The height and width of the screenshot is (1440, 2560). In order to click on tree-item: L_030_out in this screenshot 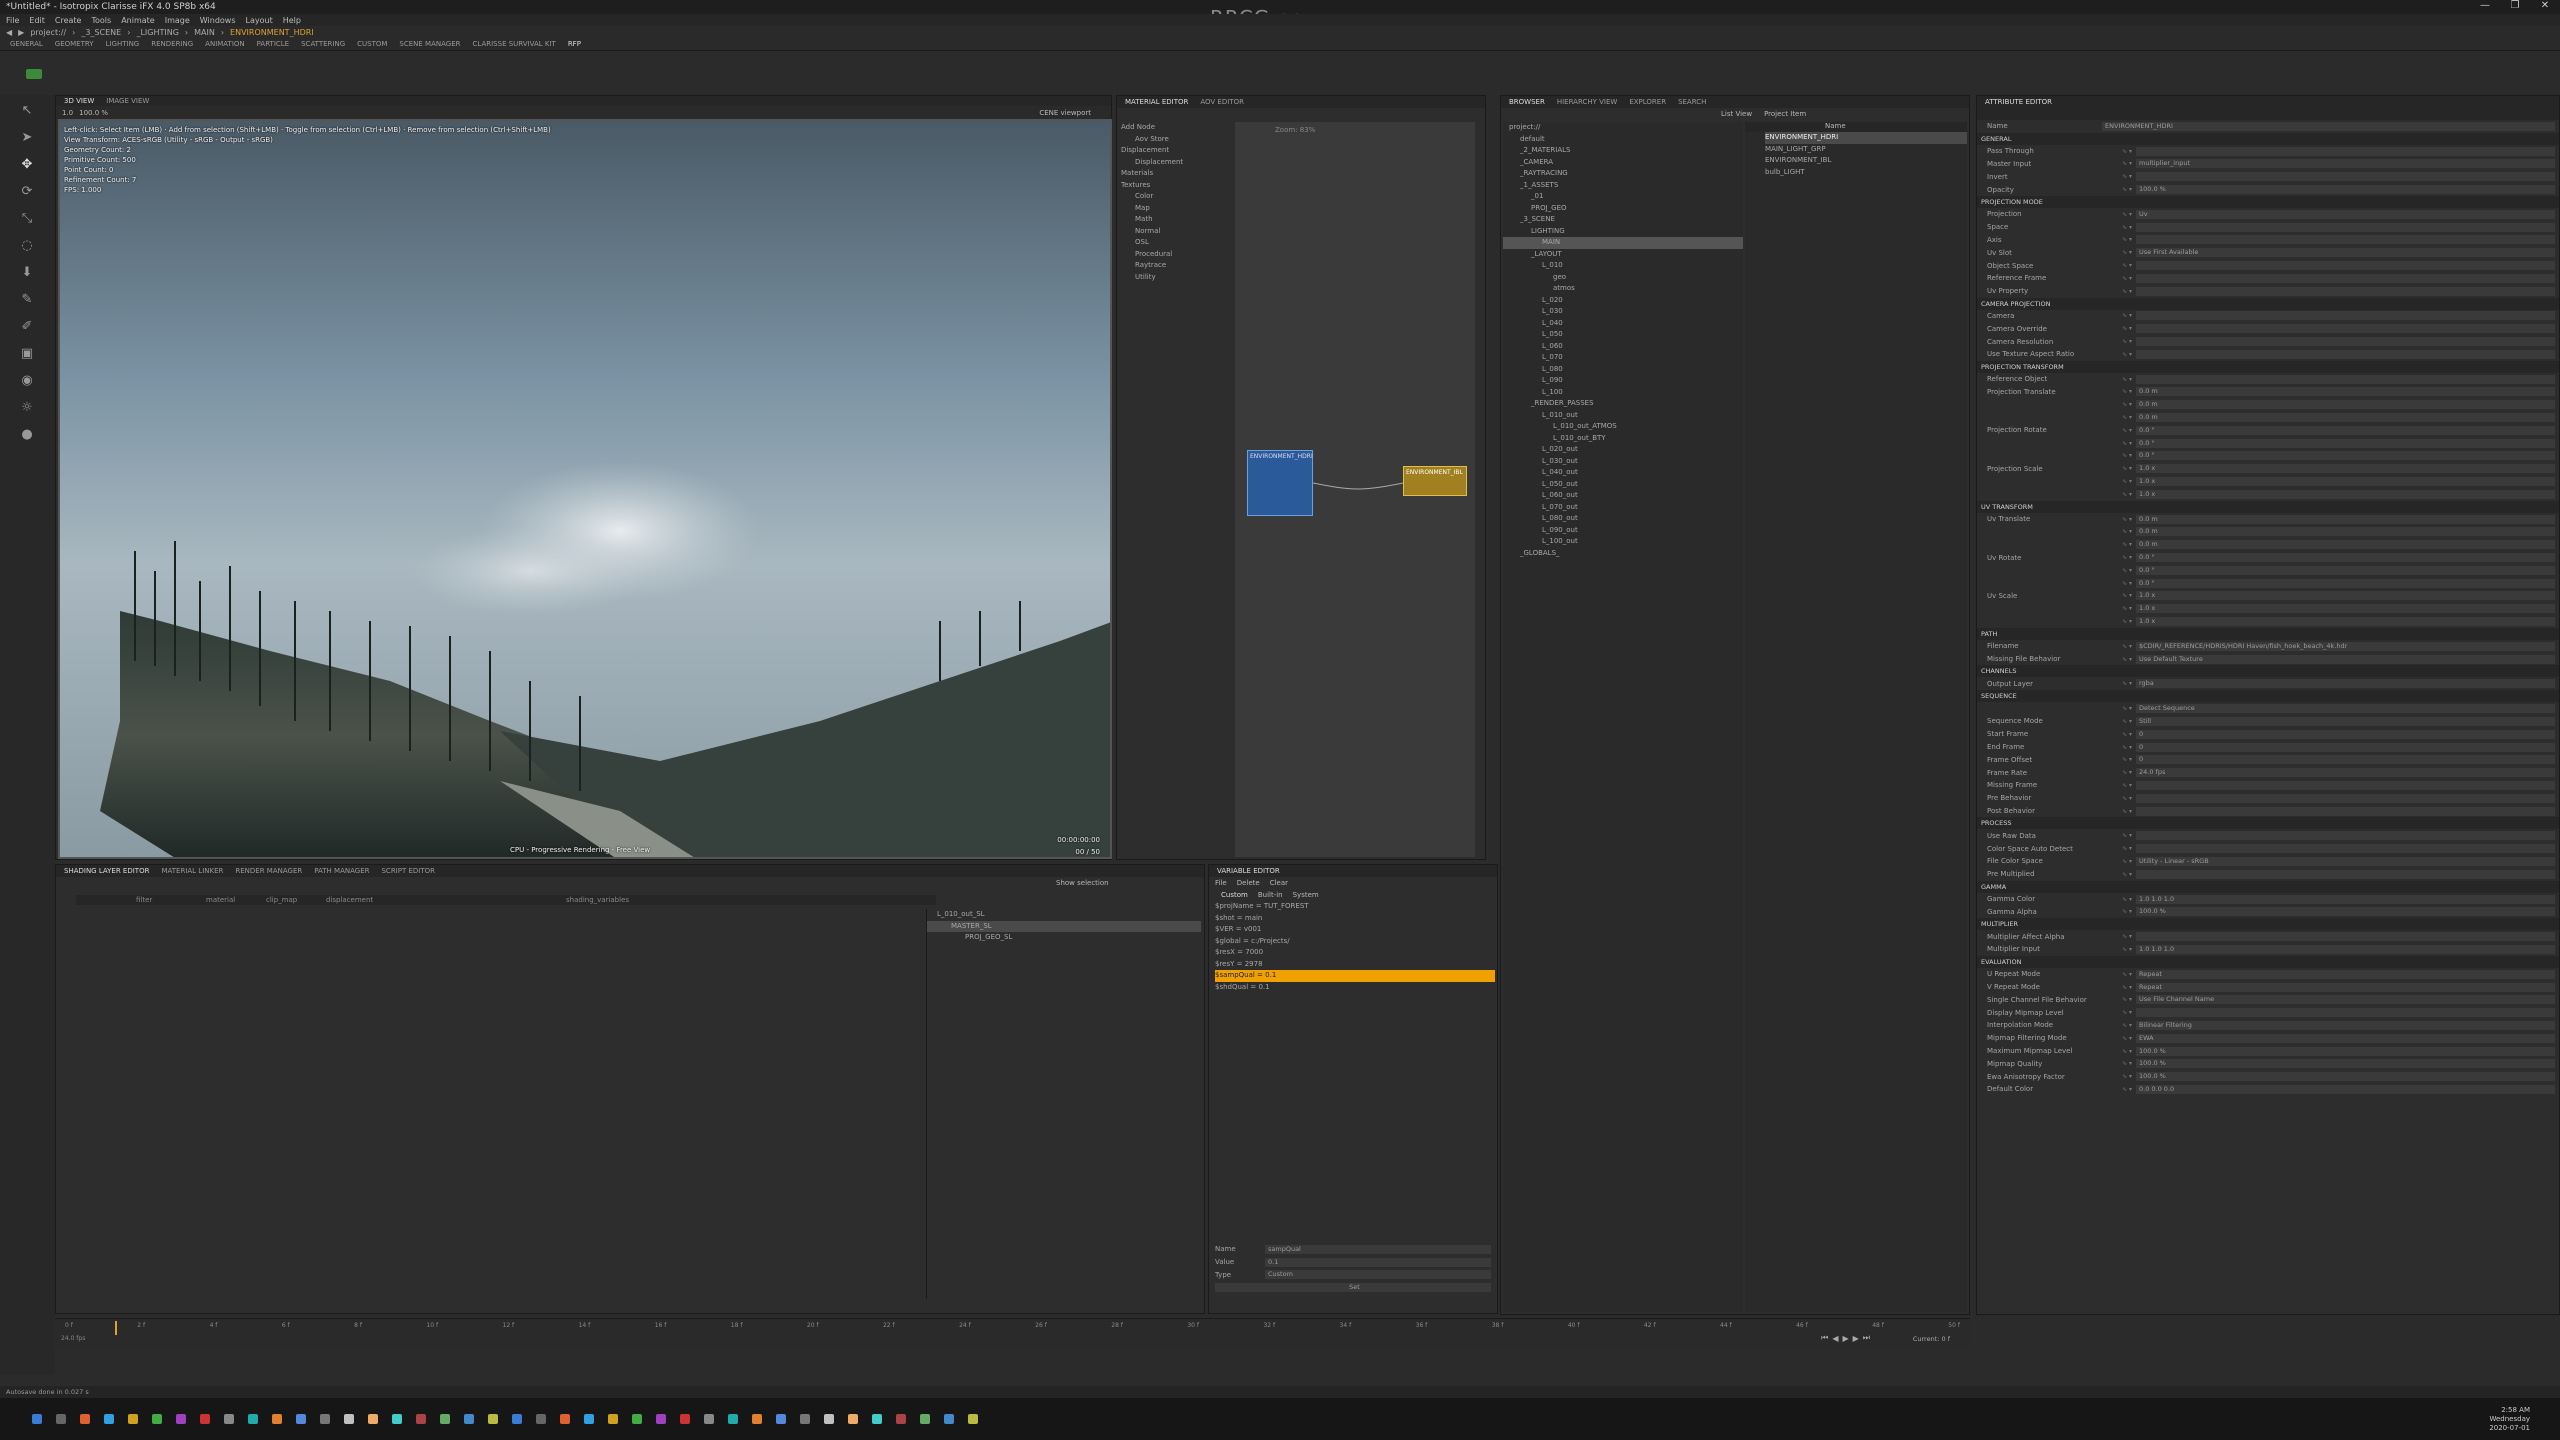, I will do `click(1623, 462)`.